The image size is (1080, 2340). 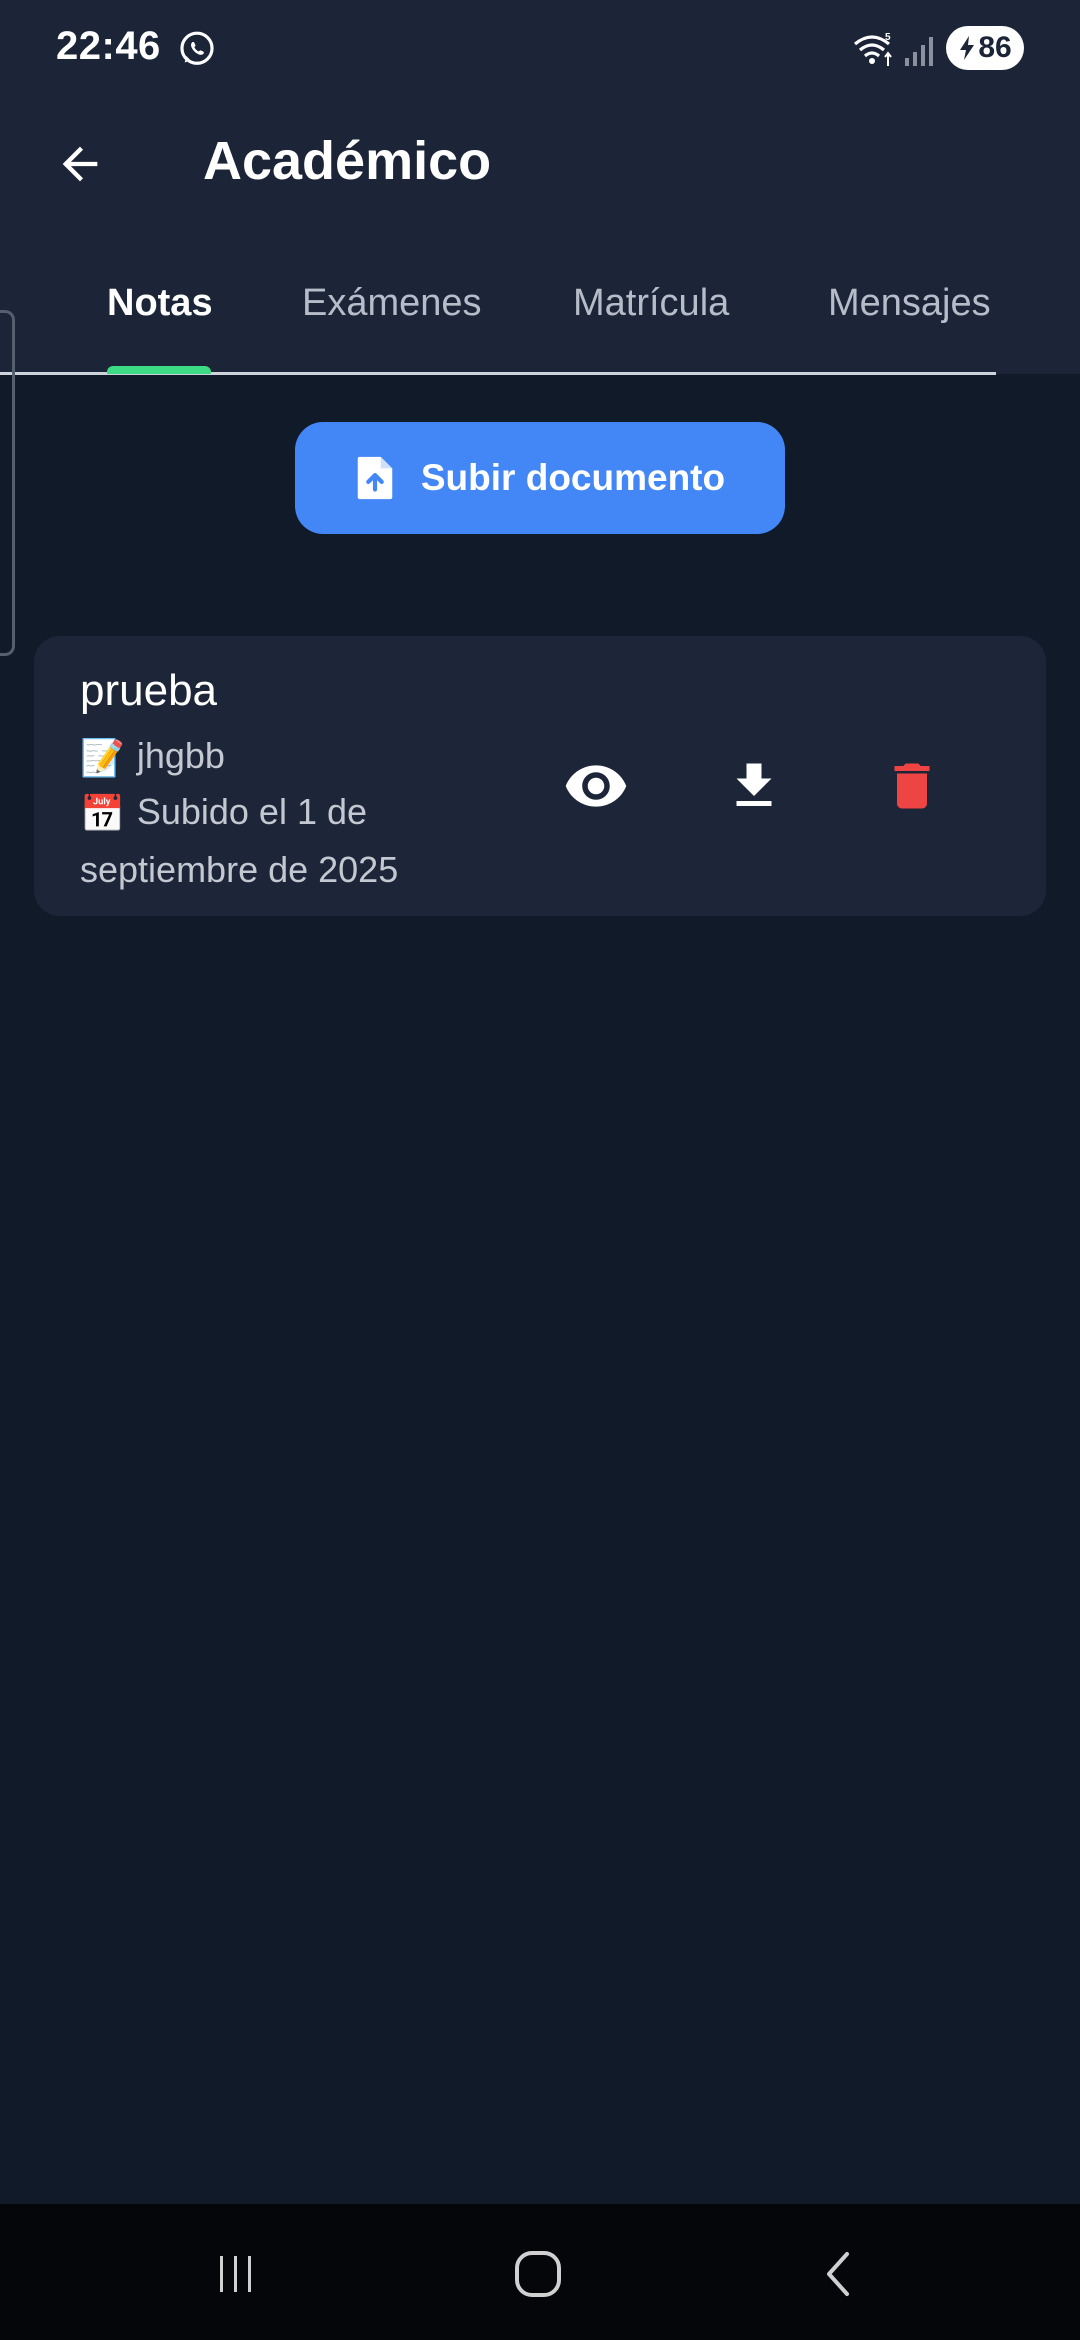 I want to click on upload-document-button: Subir documento, so click(x=540, y=478).